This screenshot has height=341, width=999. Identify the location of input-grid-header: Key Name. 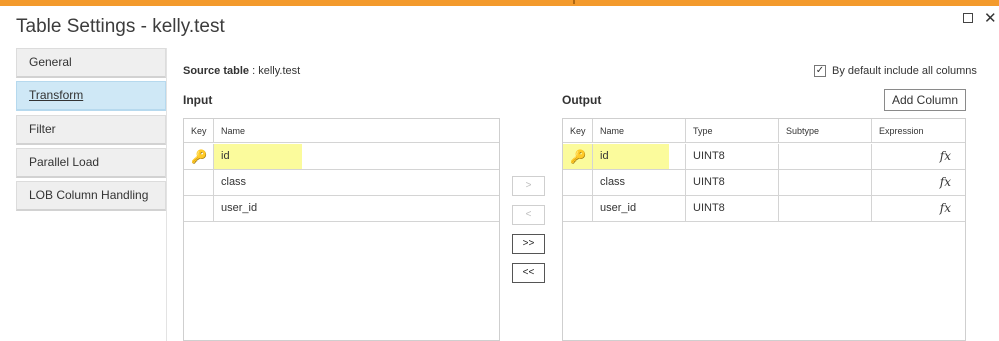
(341, 131).